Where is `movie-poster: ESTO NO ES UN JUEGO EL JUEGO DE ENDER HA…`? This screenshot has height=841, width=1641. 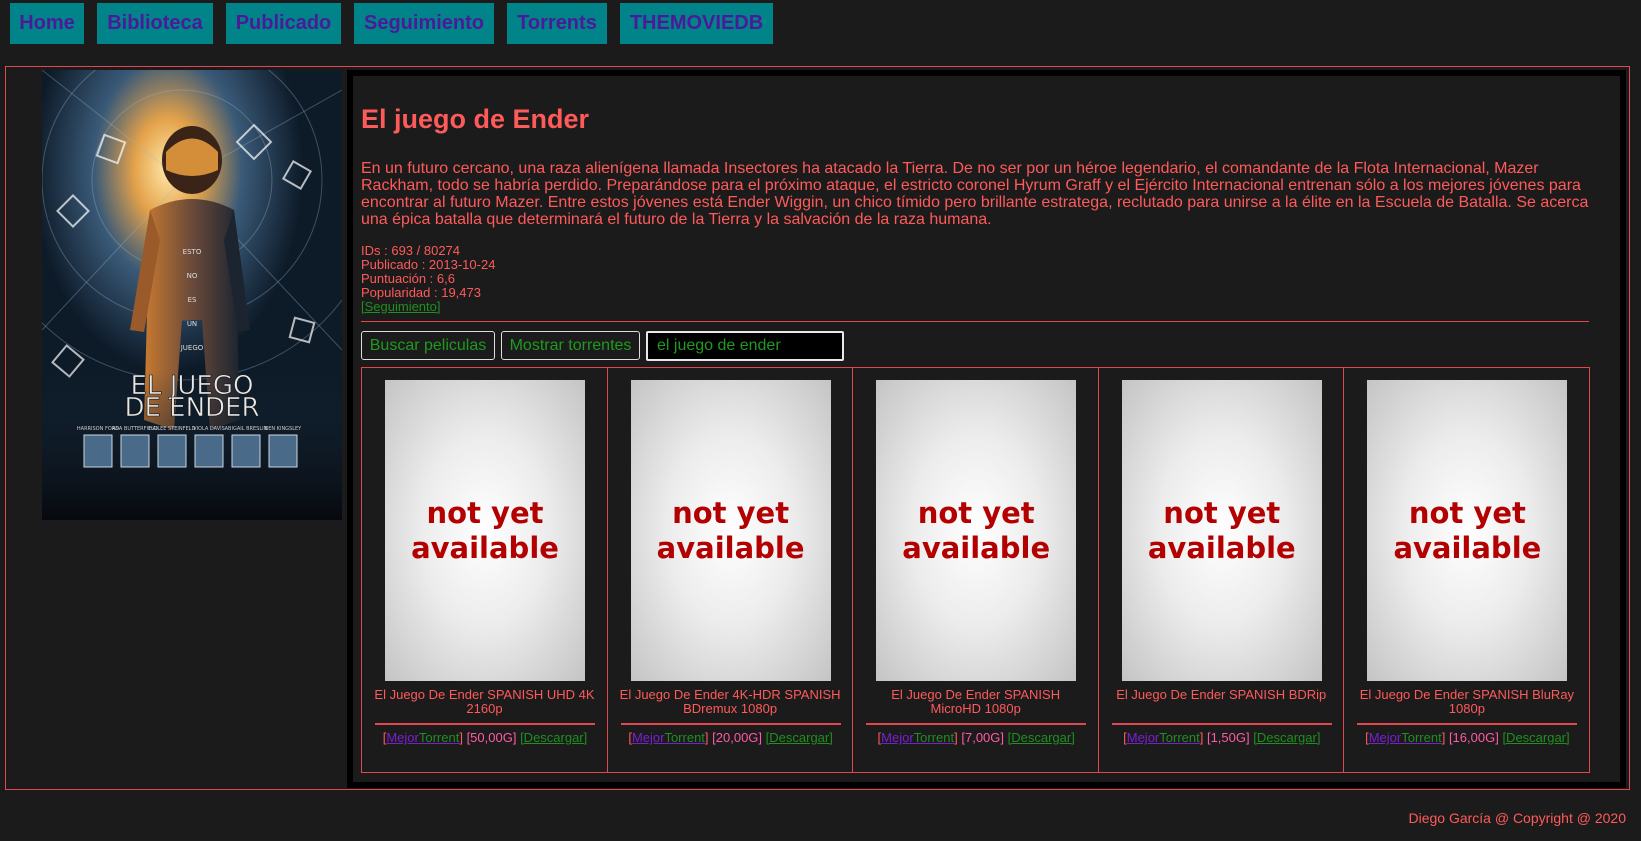
movie-poster: ESTO NO ES UN JUEGO EL JUEGO DE ENDER HA… is located at coordinates (192, 295).